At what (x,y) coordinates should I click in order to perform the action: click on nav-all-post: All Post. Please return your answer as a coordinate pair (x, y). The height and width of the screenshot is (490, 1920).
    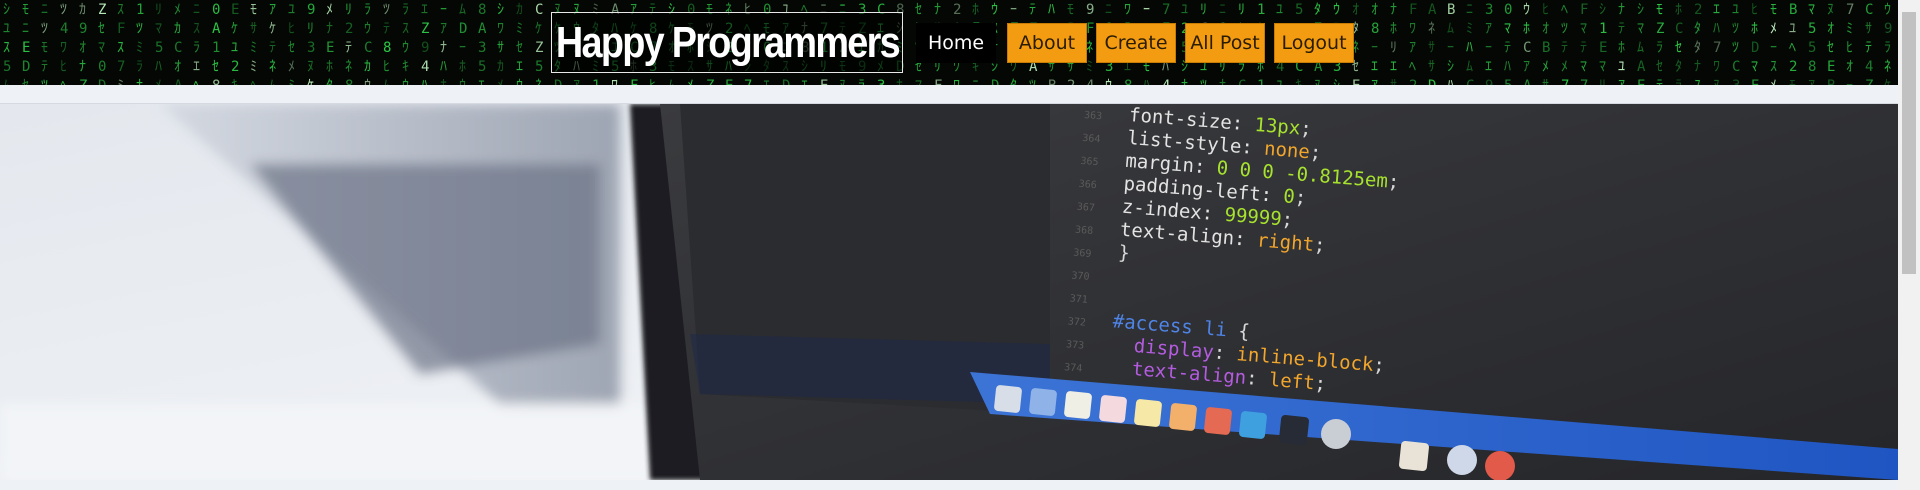
    Looking at the image, I should click on (1225, 43).